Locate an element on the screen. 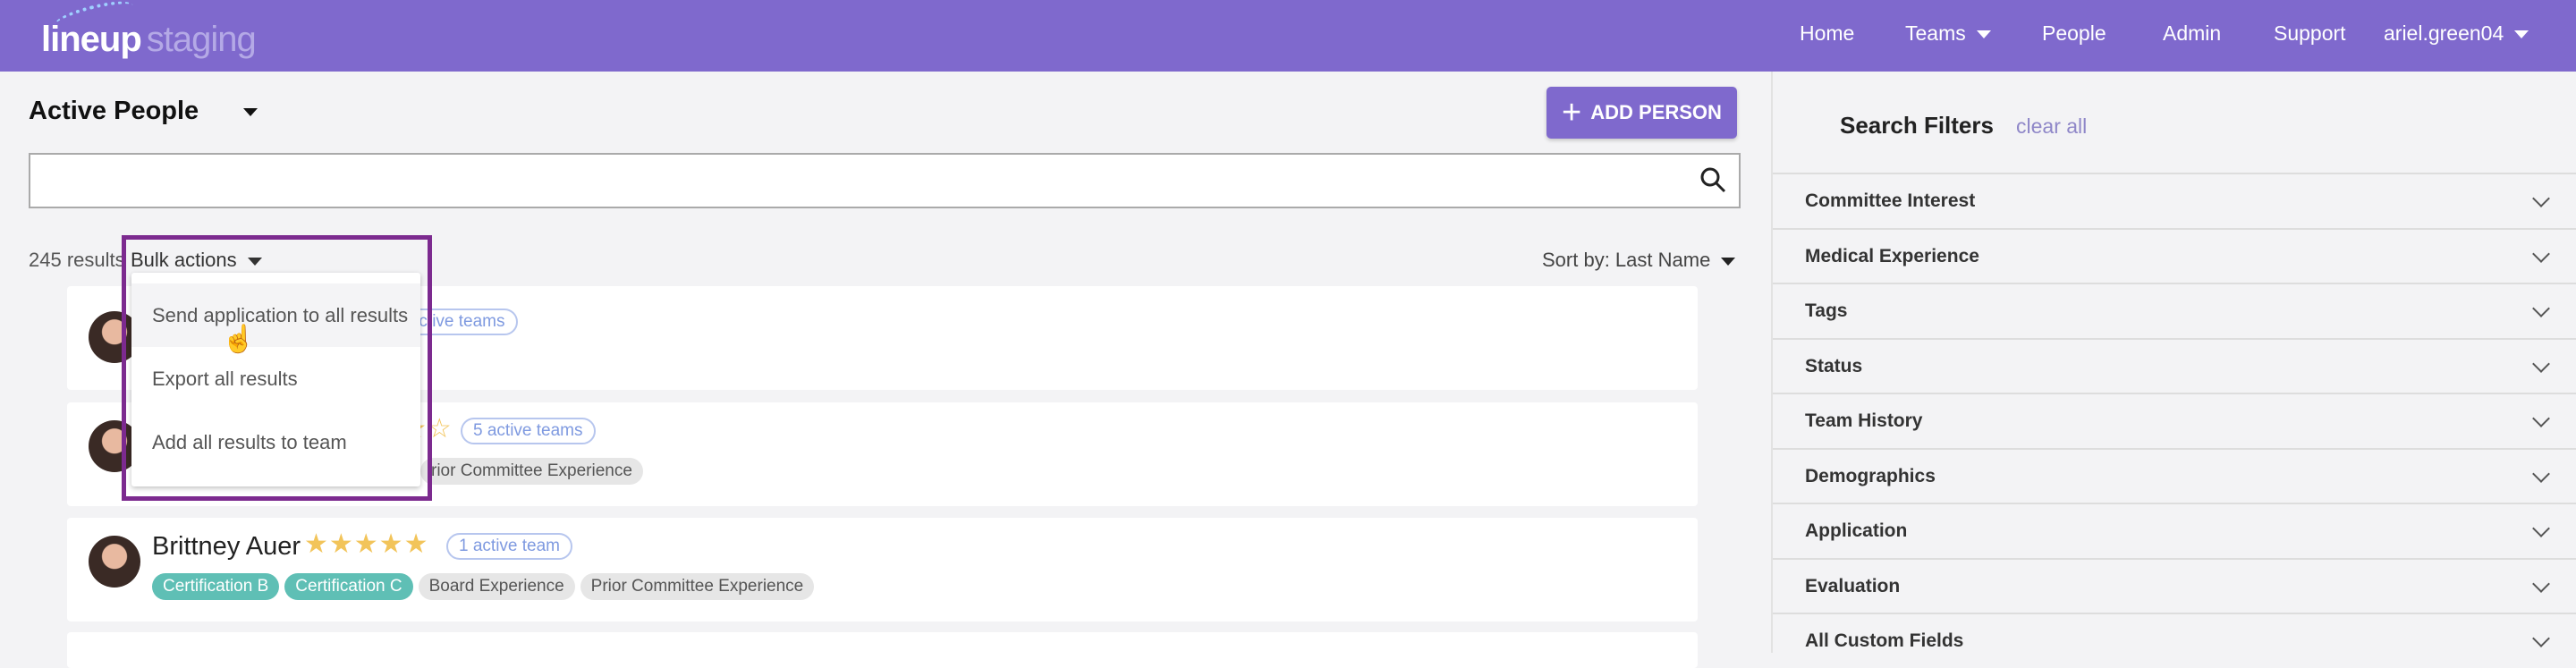 This screenshot has height=668, width=2576. filters-title: Search Filters is located at coordinates (1917, 126).